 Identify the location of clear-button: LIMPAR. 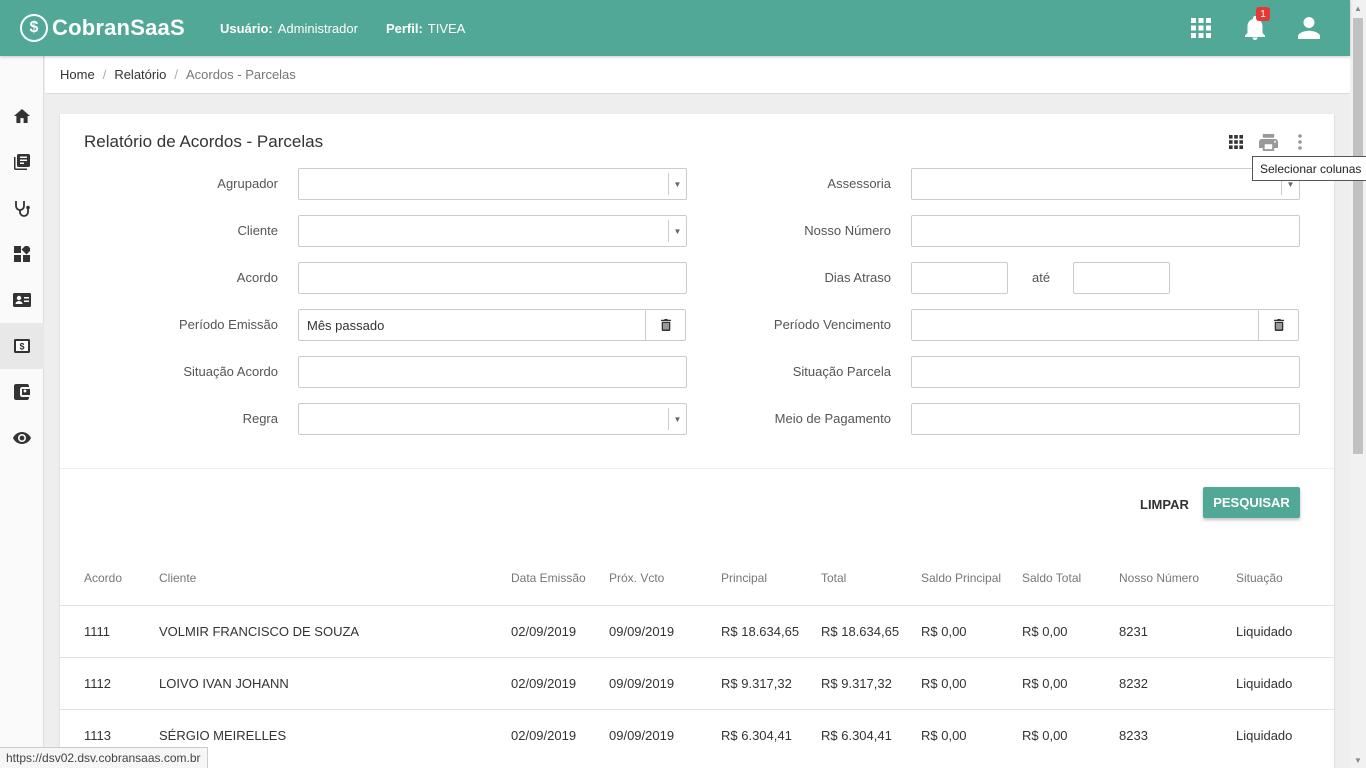
(1164, 504).